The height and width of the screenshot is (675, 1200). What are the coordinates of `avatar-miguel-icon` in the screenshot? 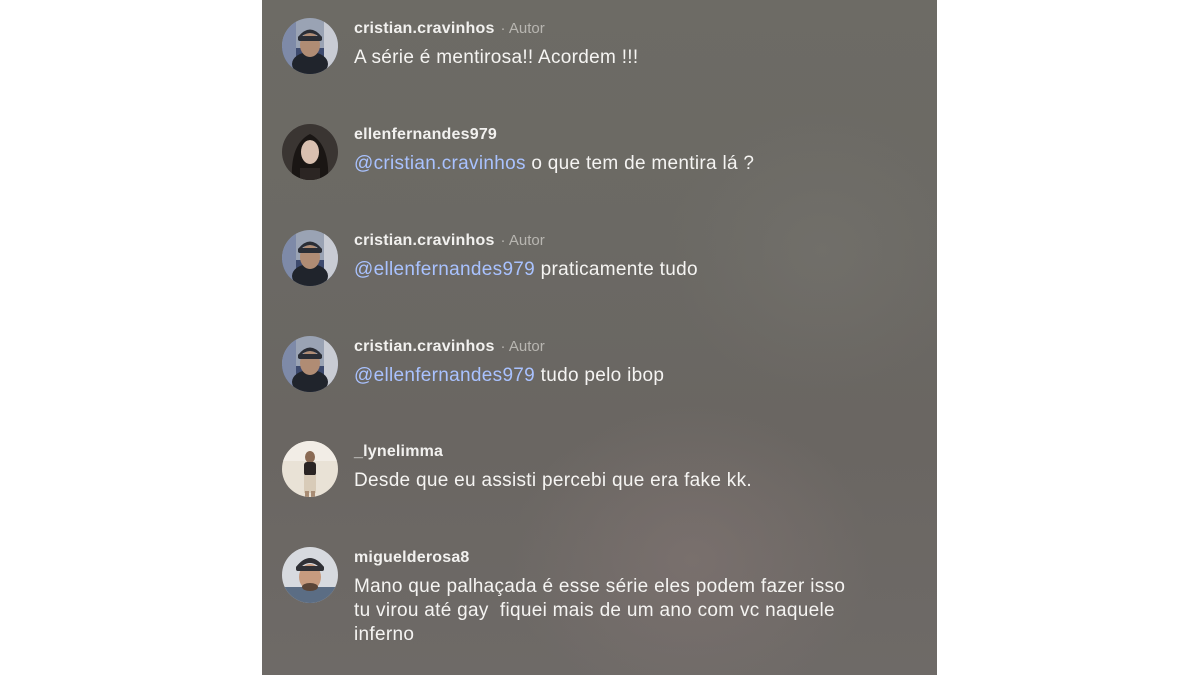 It's located at (310, 575).